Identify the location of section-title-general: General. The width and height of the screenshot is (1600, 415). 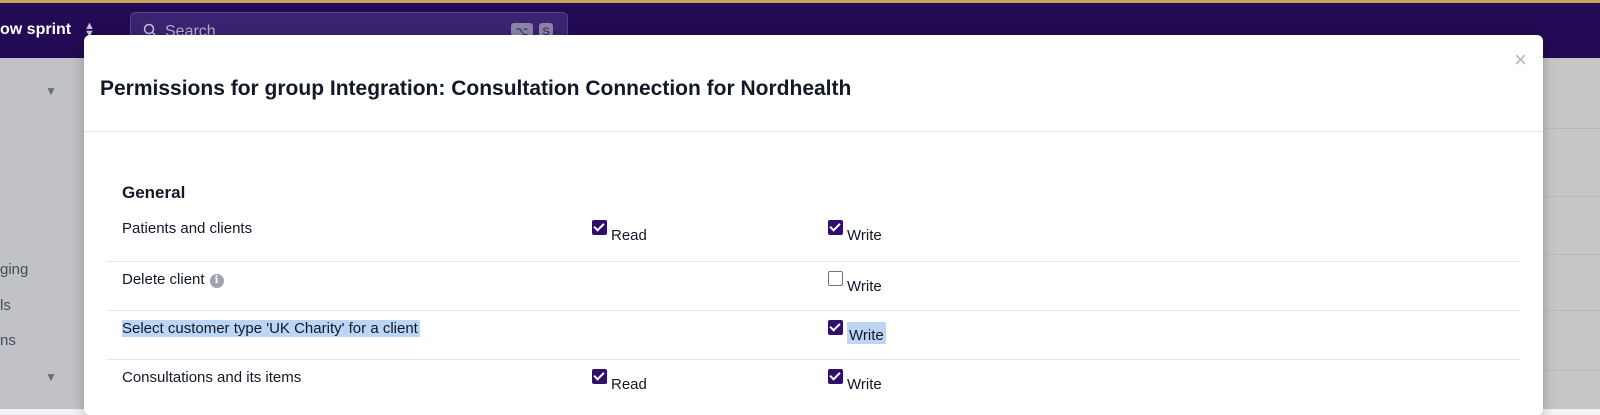
(154, 192).